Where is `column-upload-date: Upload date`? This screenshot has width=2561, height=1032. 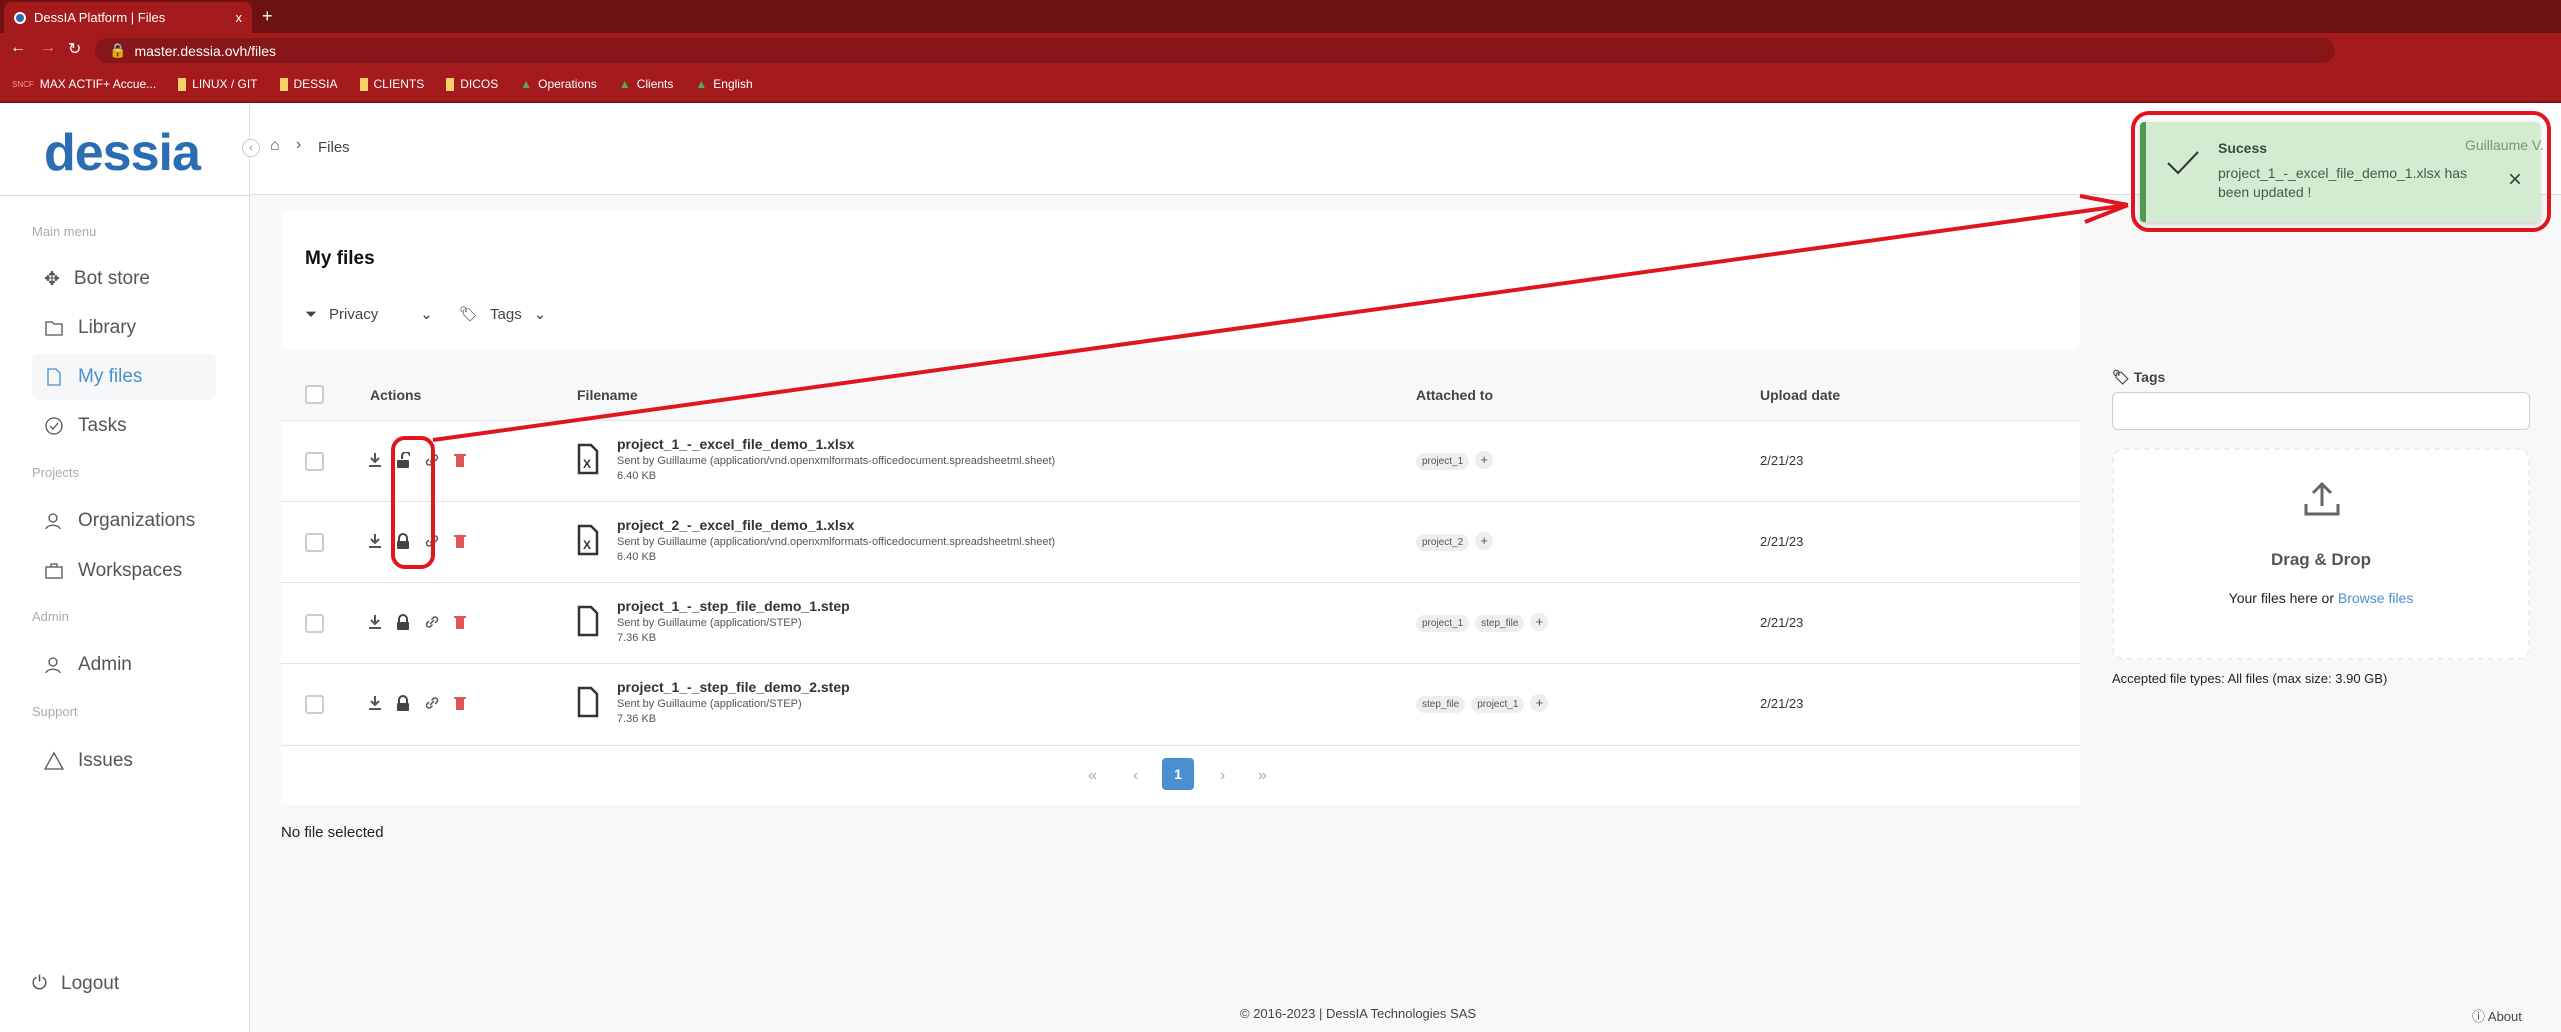 column-upload-date: Upload date is located at coordinates (1800, 395).